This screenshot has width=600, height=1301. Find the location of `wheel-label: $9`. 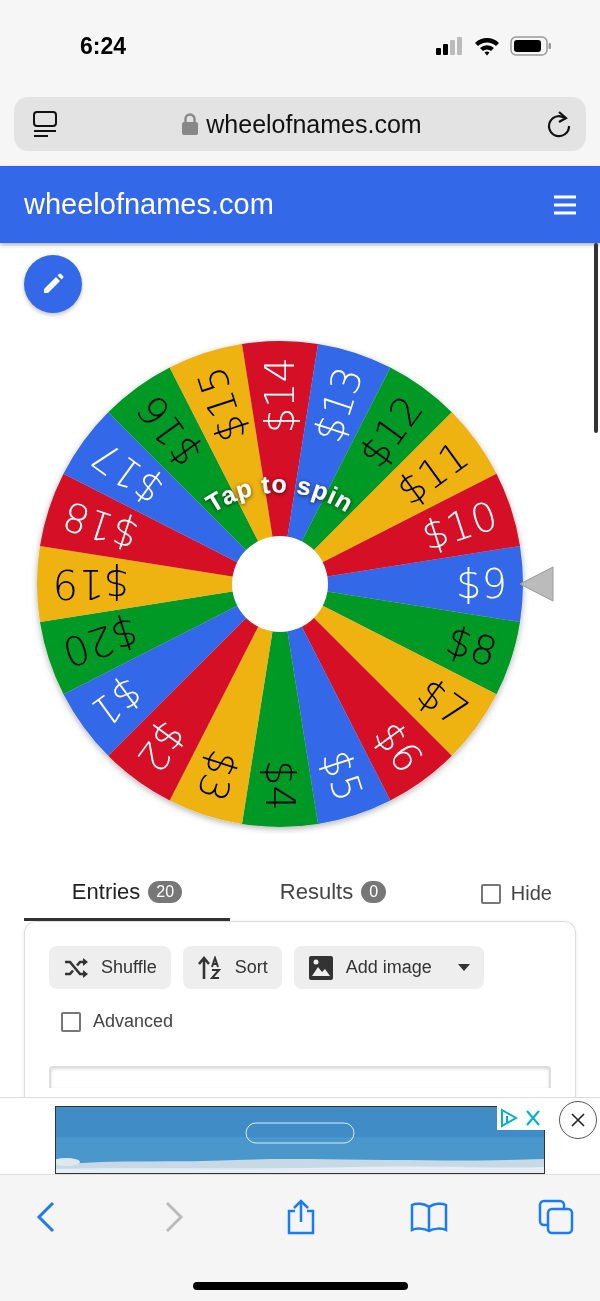

wheel-label: $9 is located at coordinates (481, 584).